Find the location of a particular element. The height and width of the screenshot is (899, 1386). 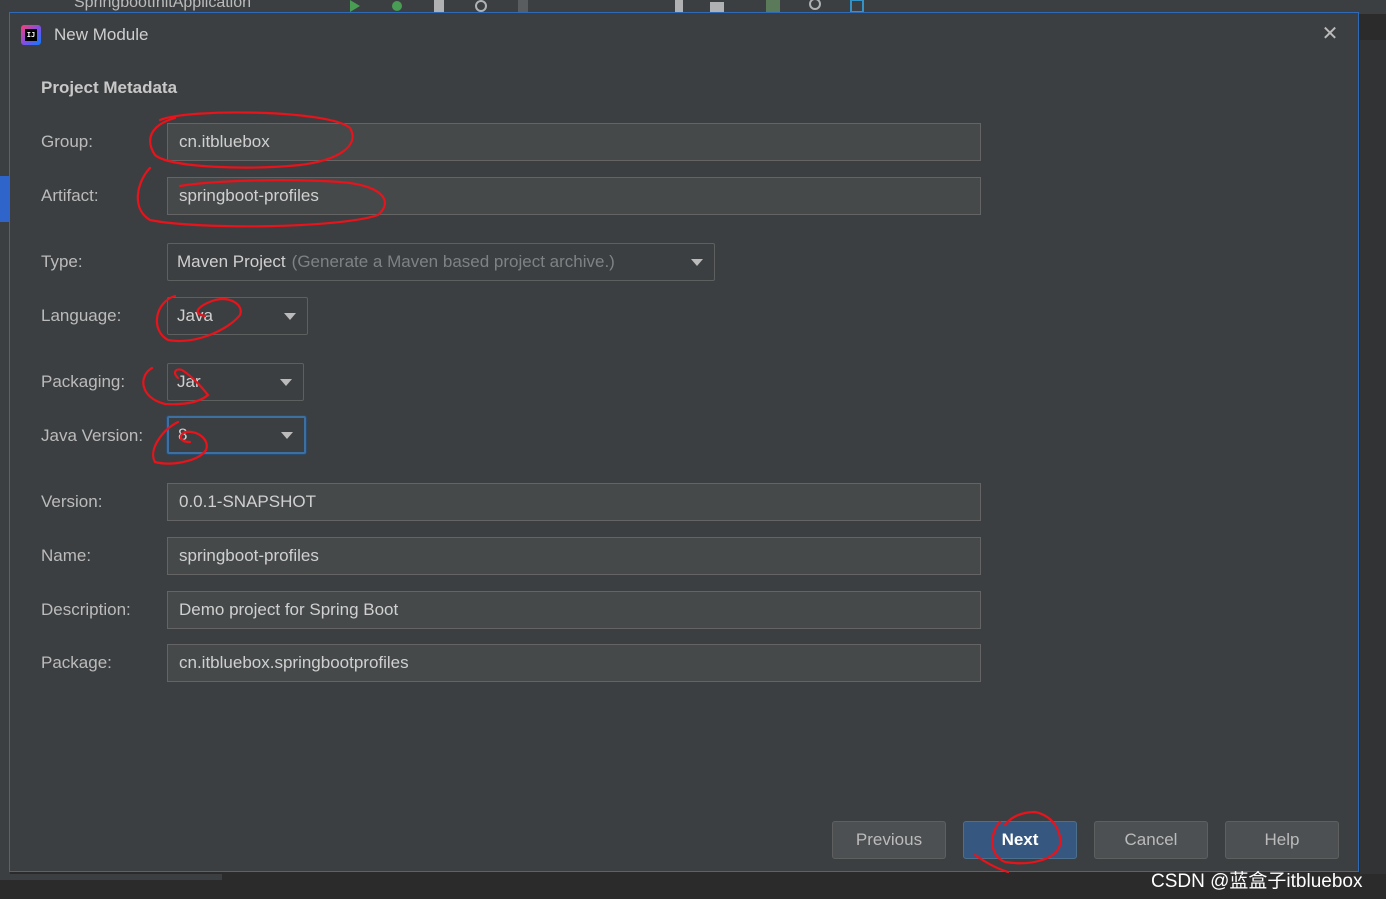

version-label: Version: is located at coordinates (72, 501).